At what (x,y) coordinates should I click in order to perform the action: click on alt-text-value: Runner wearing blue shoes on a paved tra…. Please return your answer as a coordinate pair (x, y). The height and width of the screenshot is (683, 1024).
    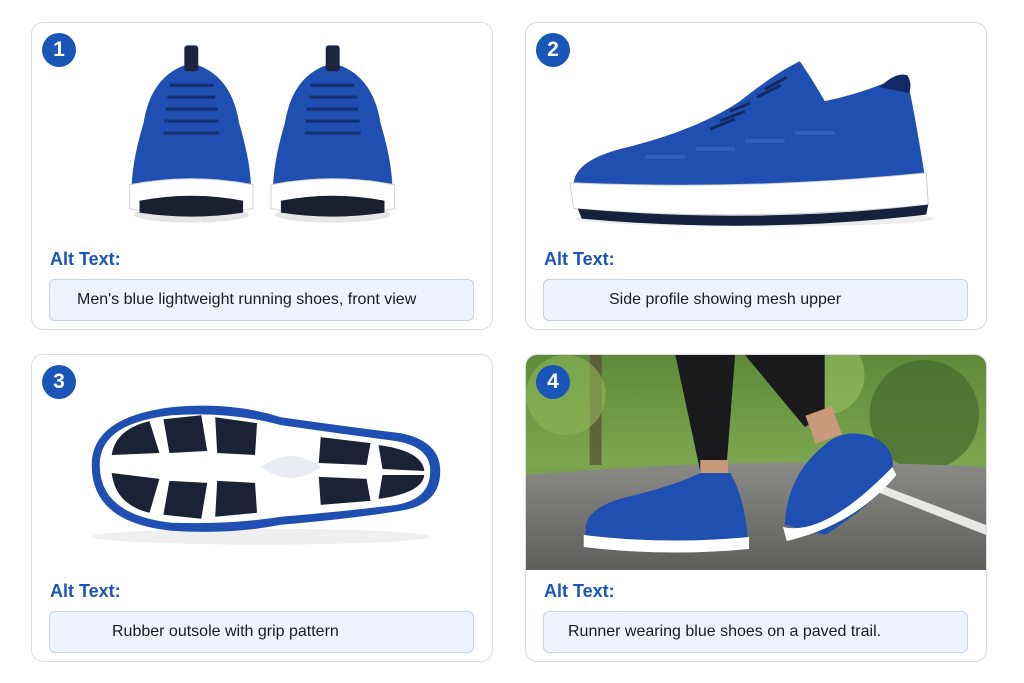
    Looking at the image, I should click on (725, 631).